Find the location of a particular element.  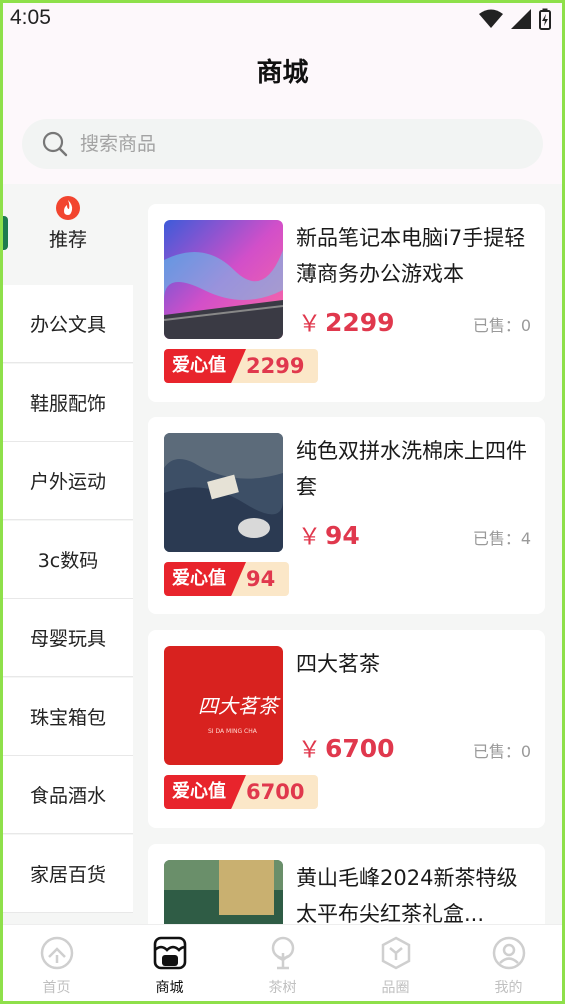

product-price: ￥ 6700 is located at coordinates (346, 747).